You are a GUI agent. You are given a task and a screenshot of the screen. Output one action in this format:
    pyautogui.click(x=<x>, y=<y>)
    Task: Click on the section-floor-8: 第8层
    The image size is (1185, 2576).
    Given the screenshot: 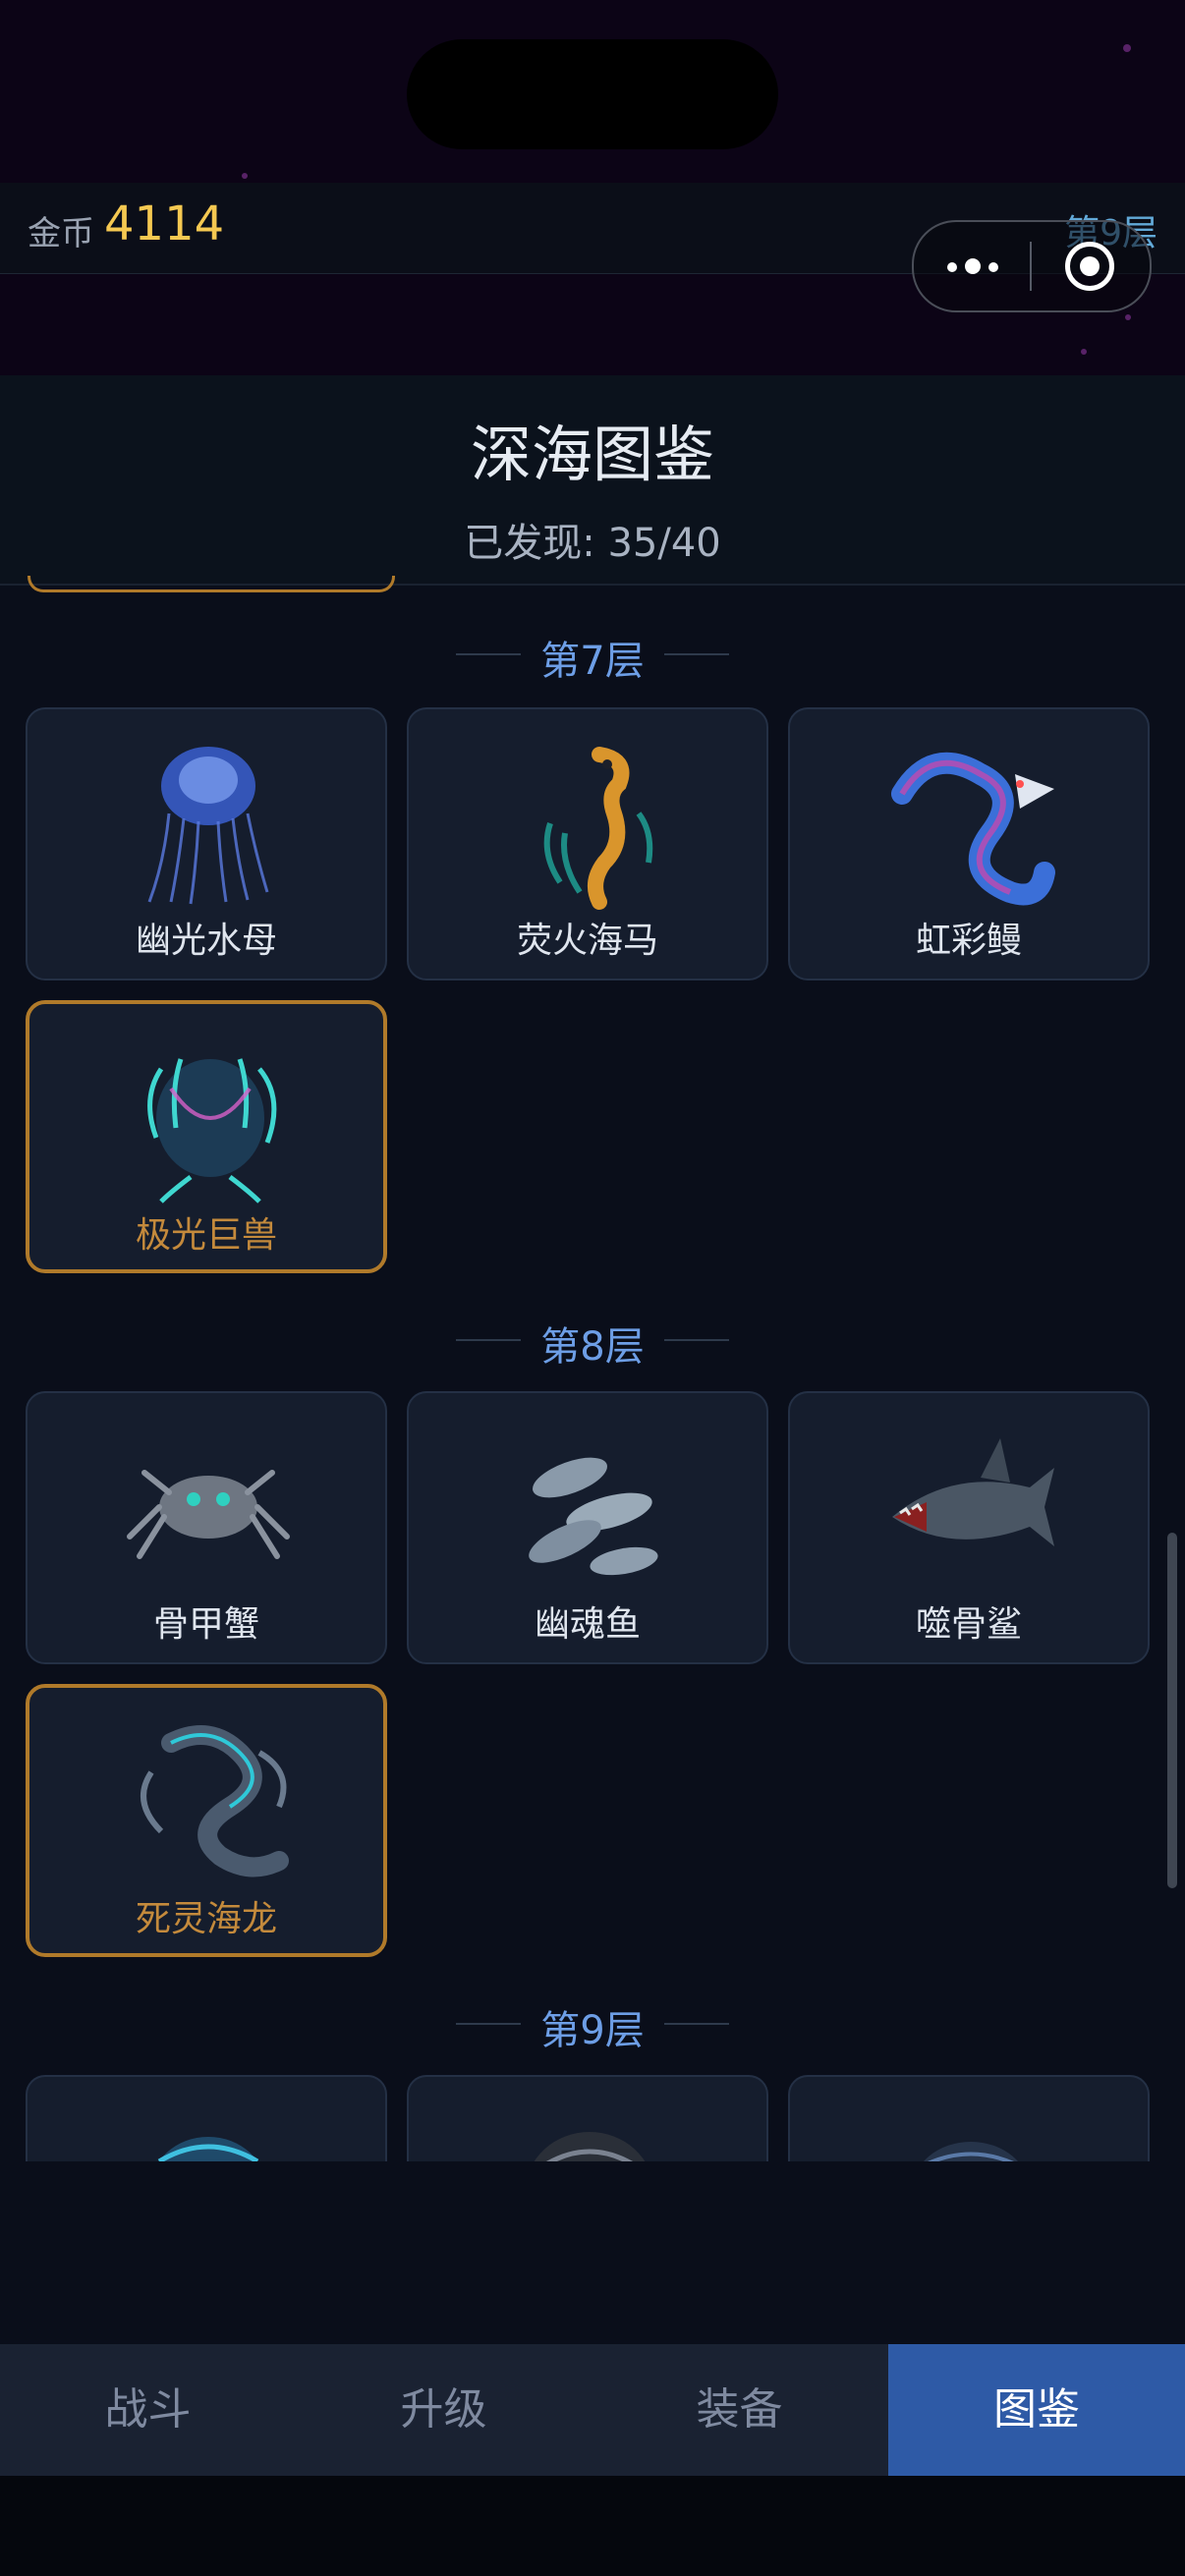 What is the action you would take?
    pyautogui.click(x=592, y=1340)
    